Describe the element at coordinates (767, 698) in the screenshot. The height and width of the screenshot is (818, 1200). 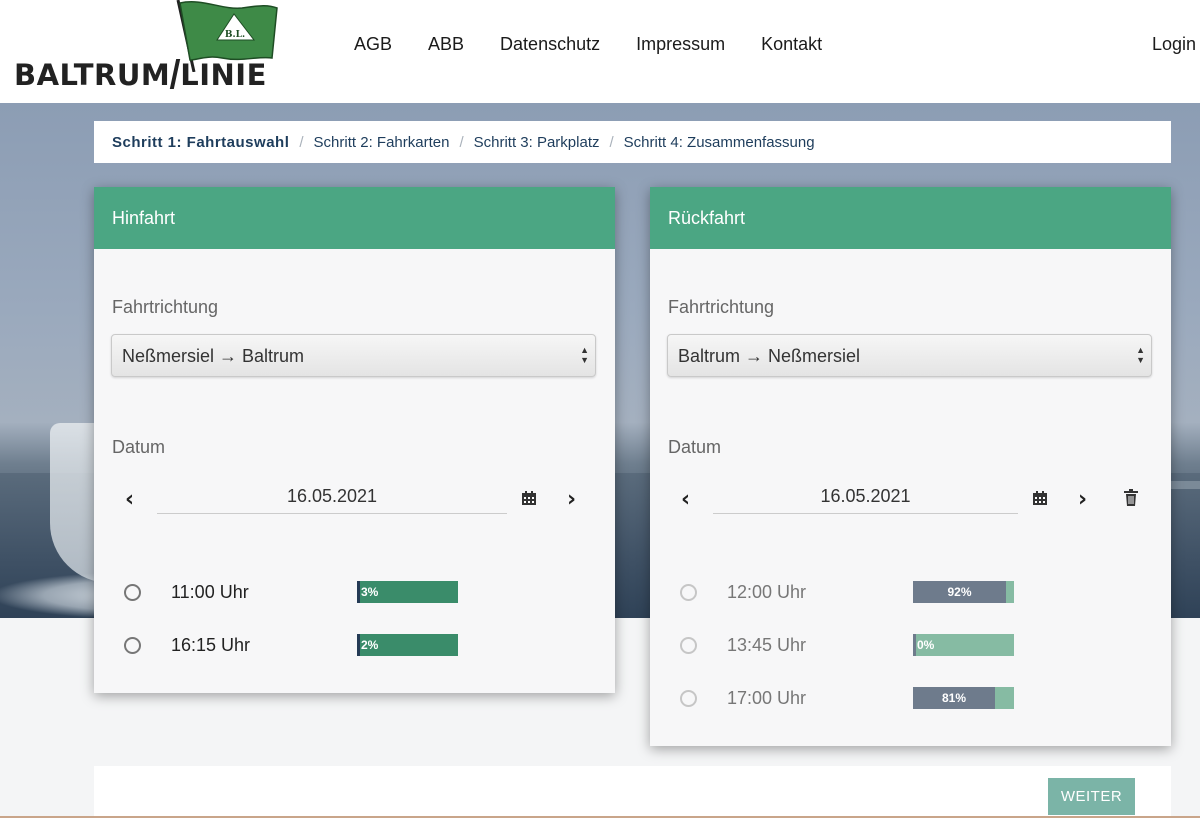
I see `trip-time: 17:00 Uhr` at that location.